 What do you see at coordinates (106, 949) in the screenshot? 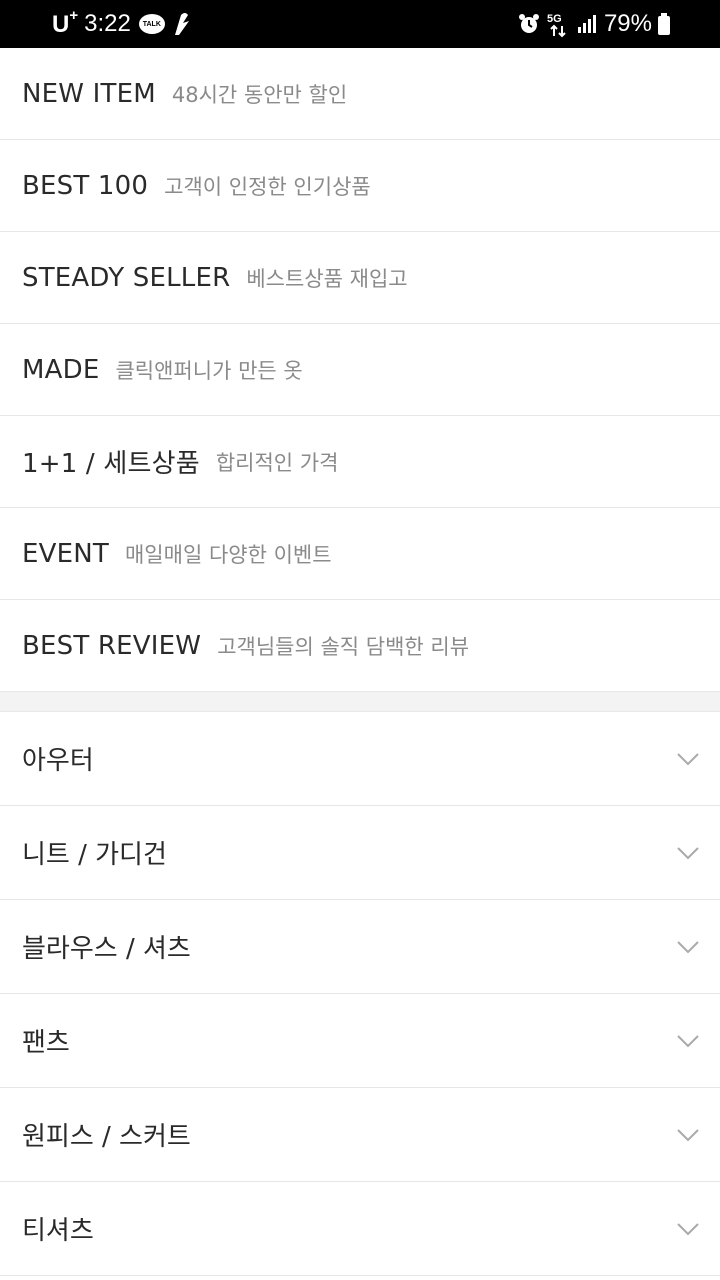
I see `category-label: 블라우스 / 셔츠` at bounding box center [106, 949].